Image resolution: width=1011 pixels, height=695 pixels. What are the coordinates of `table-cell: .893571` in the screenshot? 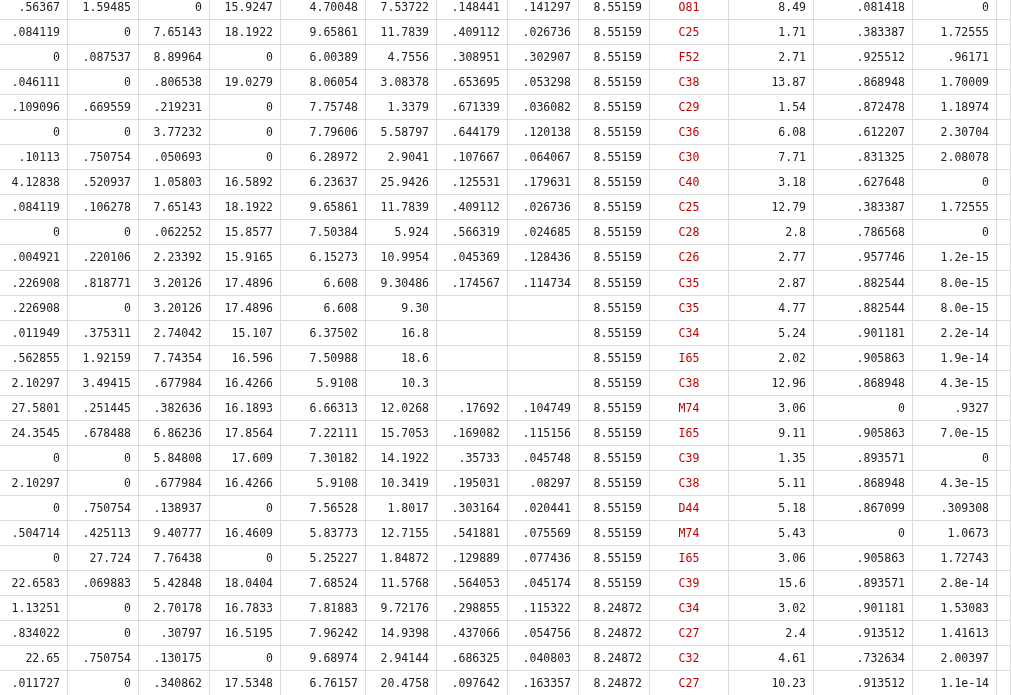 It's located at (880, 457).